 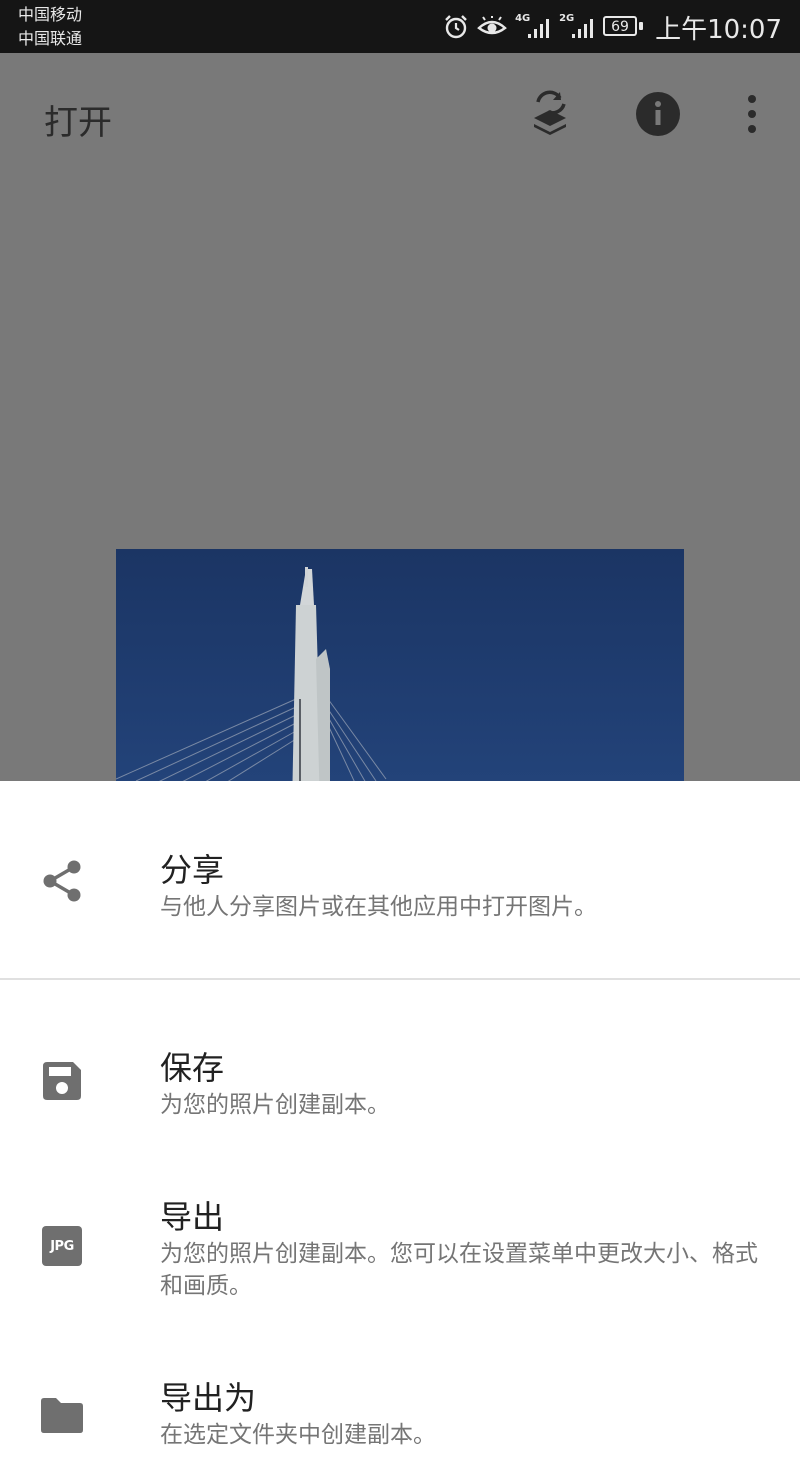 What do you see at coordinates (378, 907) in the screenshot?
I see `share-description: 与他人分享图片或在其他应用中打开图片。` at bounding box center [378, 907].